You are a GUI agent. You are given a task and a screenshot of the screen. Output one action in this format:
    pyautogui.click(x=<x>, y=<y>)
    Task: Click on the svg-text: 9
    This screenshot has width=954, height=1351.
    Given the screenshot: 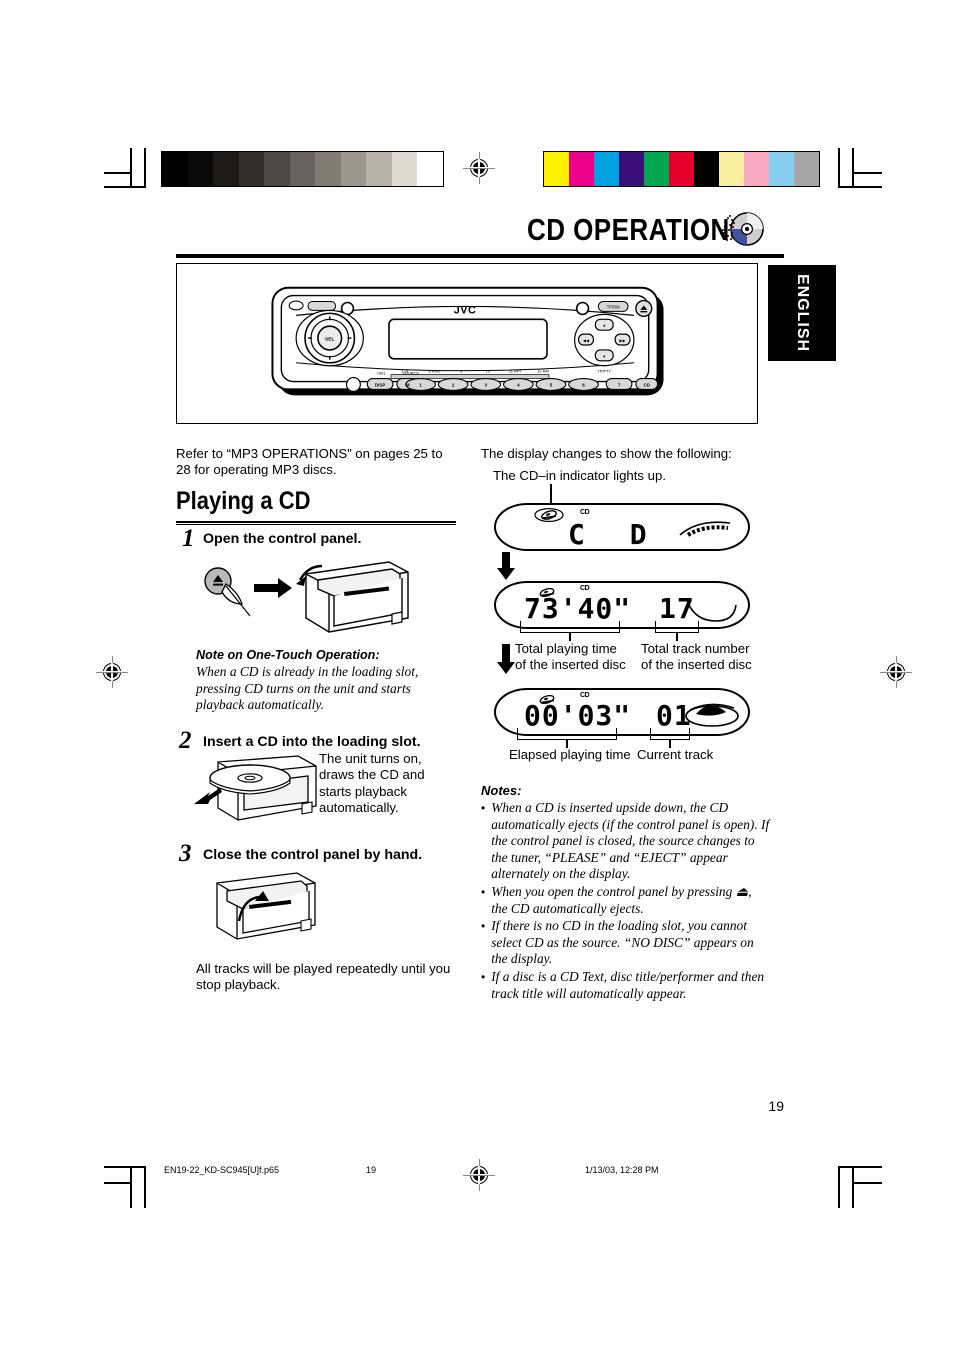 What is the action you would take?
    pyautogui.click(x=461, y=371)
    